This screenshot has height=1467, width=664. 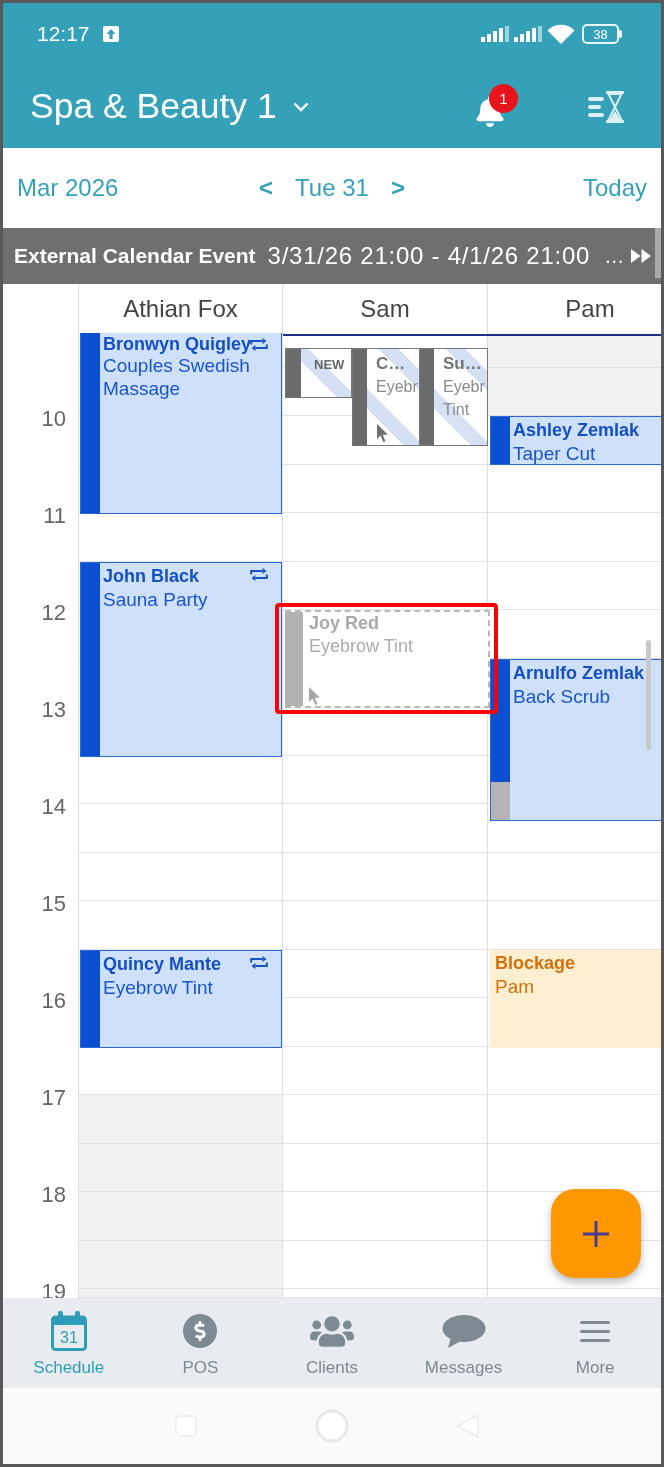 What do you see at coordinates (397, 188) in the screenshot?
I see `next-day-button: >` at bounding box center [397, 188].